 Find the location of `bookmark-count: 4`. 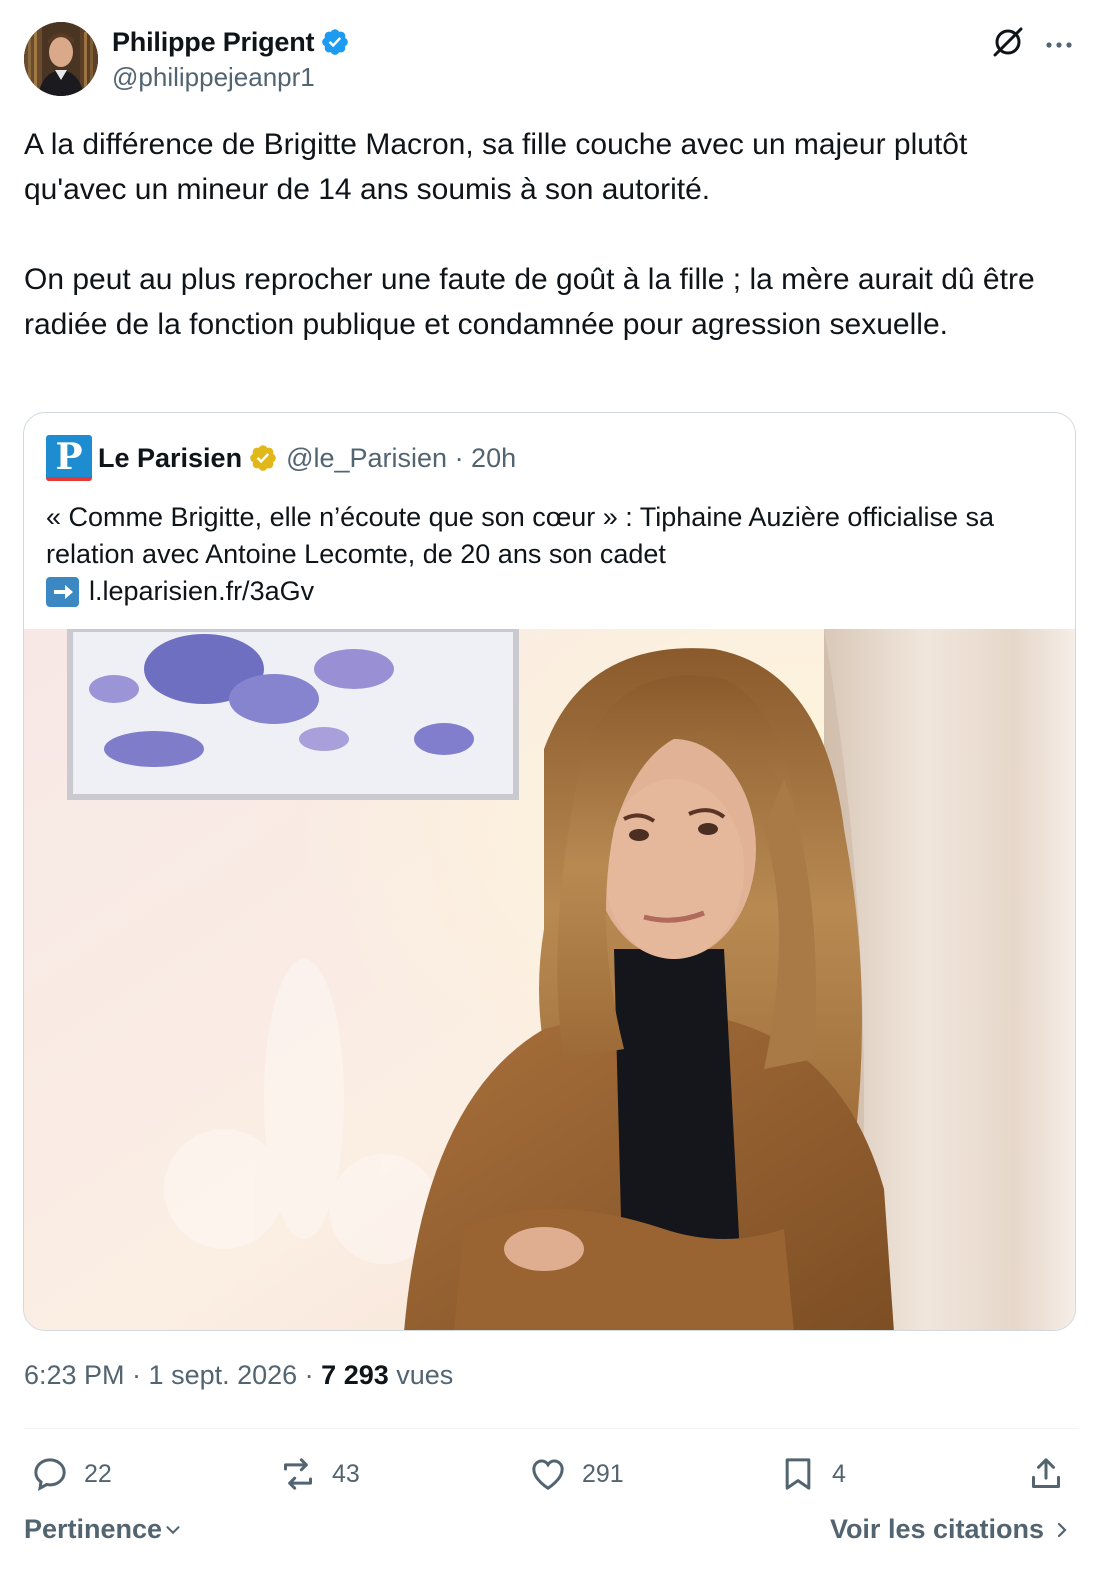

bookmark-count: 4 is located at coordinates (839, 1473).